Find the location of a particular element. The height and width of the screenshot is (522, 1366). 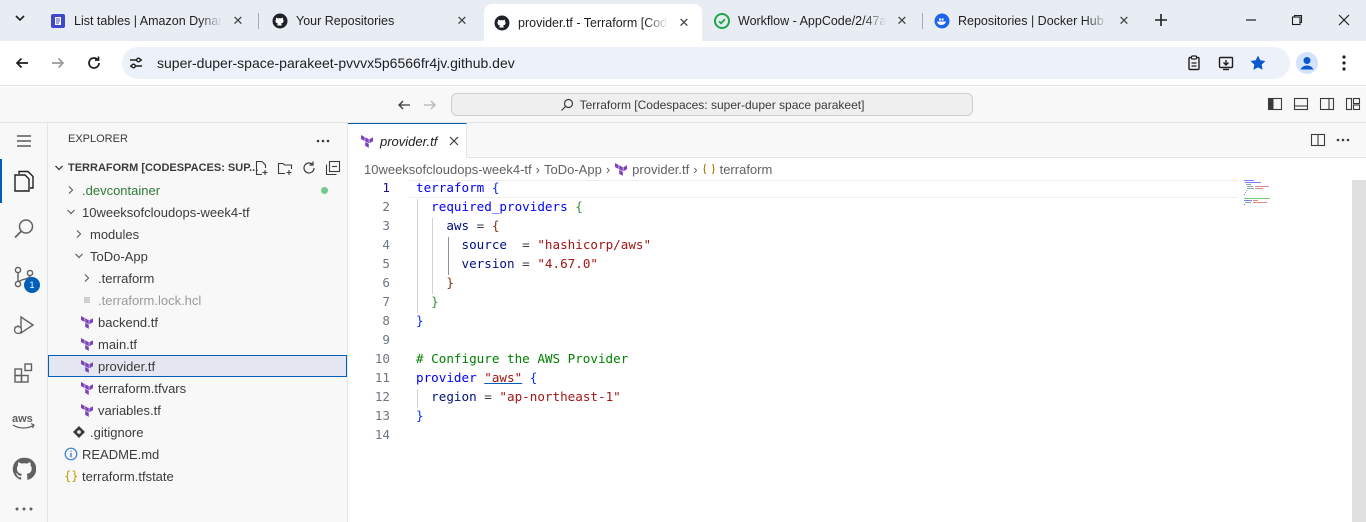

toggle-primary-sidebar-button is located at coordinates (1275, 104).